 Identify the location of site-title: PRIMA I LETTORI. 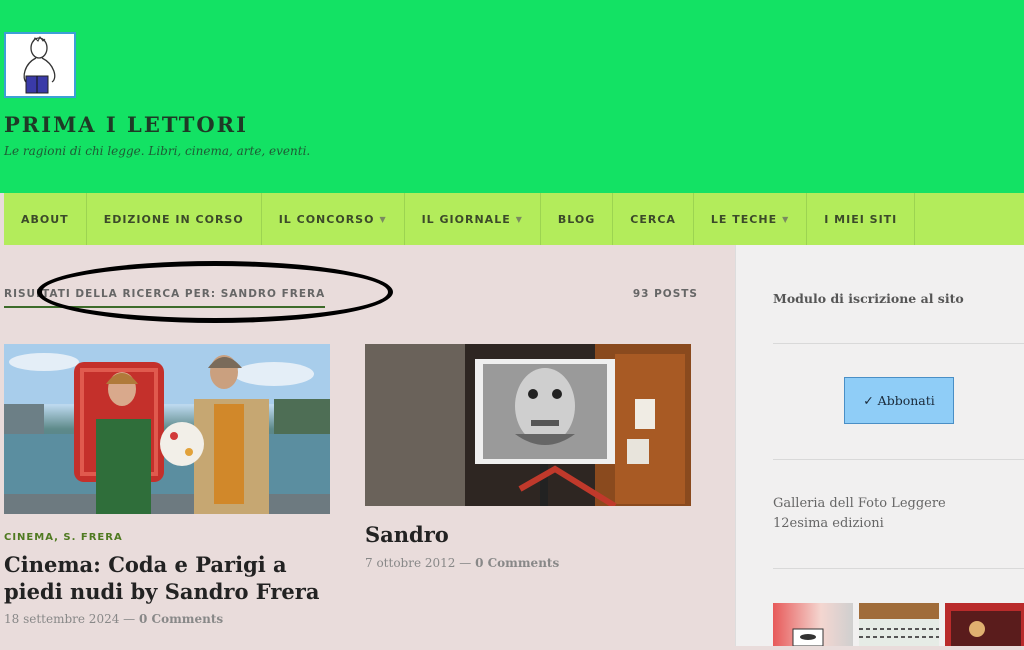
(126, 124).